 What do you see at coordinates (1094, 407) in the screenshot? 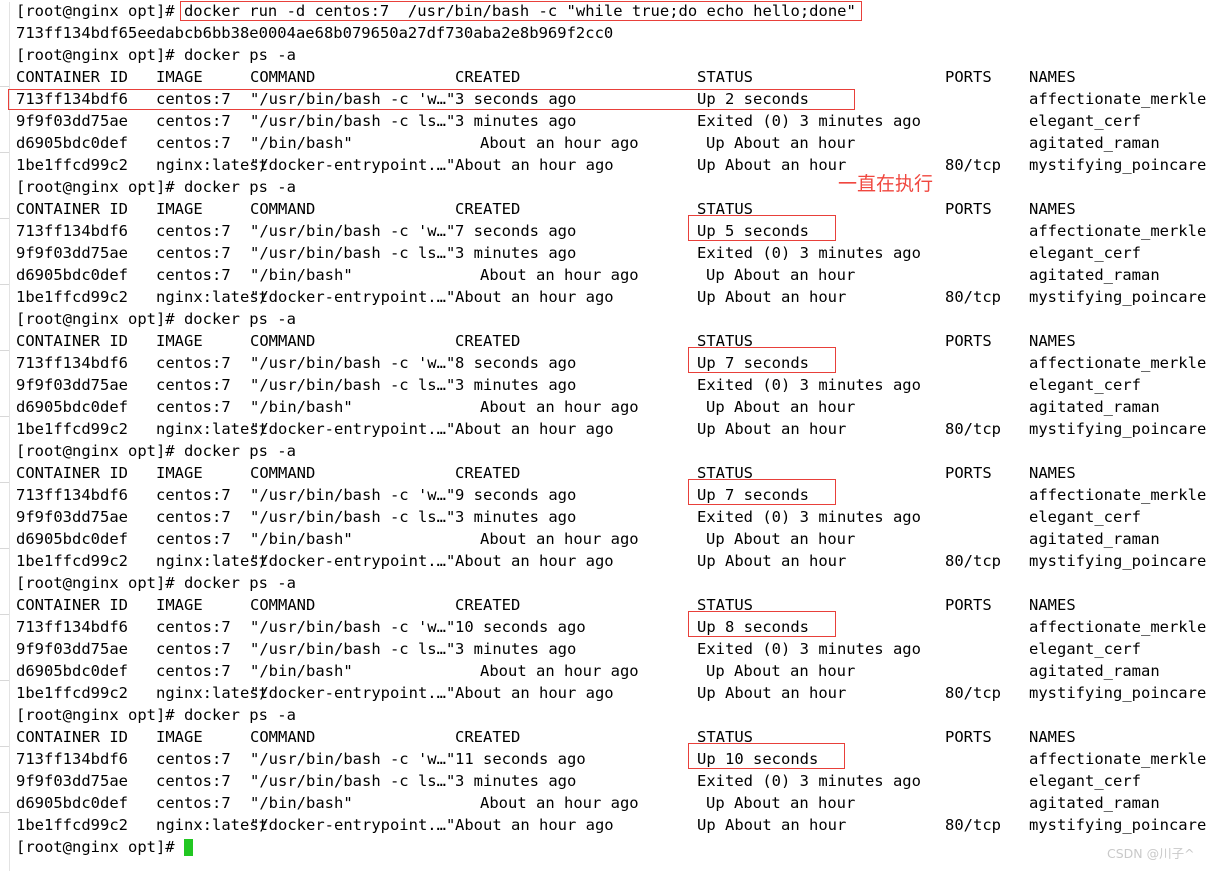
I see `cell-names: agitated_raman` at bounding box center [1094, 407].